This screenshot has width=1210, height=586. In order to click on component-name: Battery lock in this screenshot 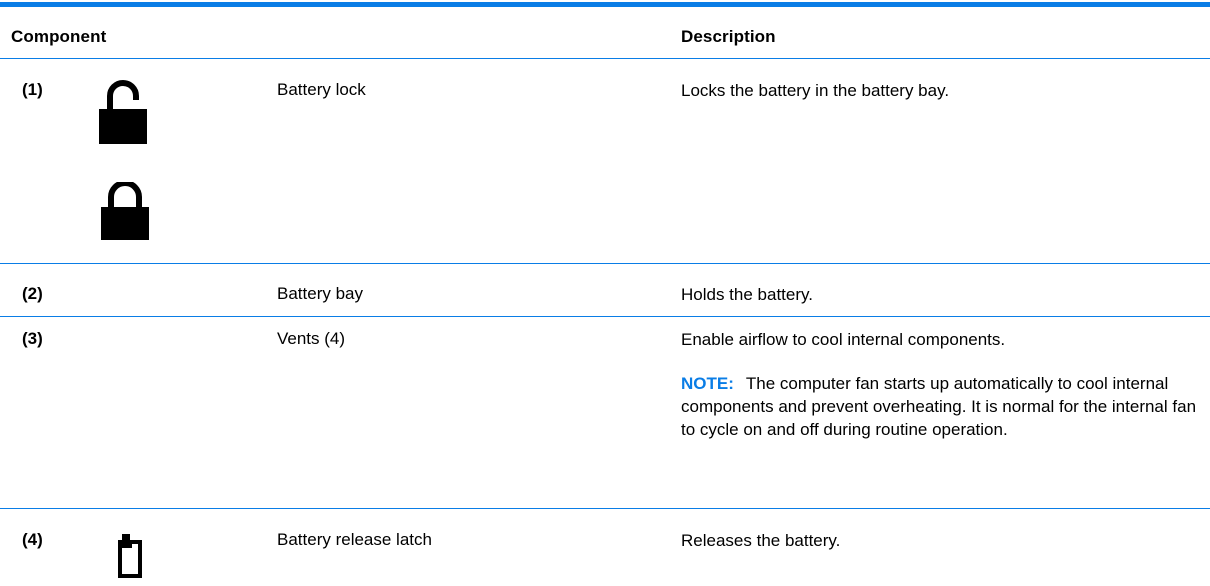, I will do `click(321, 89)`.